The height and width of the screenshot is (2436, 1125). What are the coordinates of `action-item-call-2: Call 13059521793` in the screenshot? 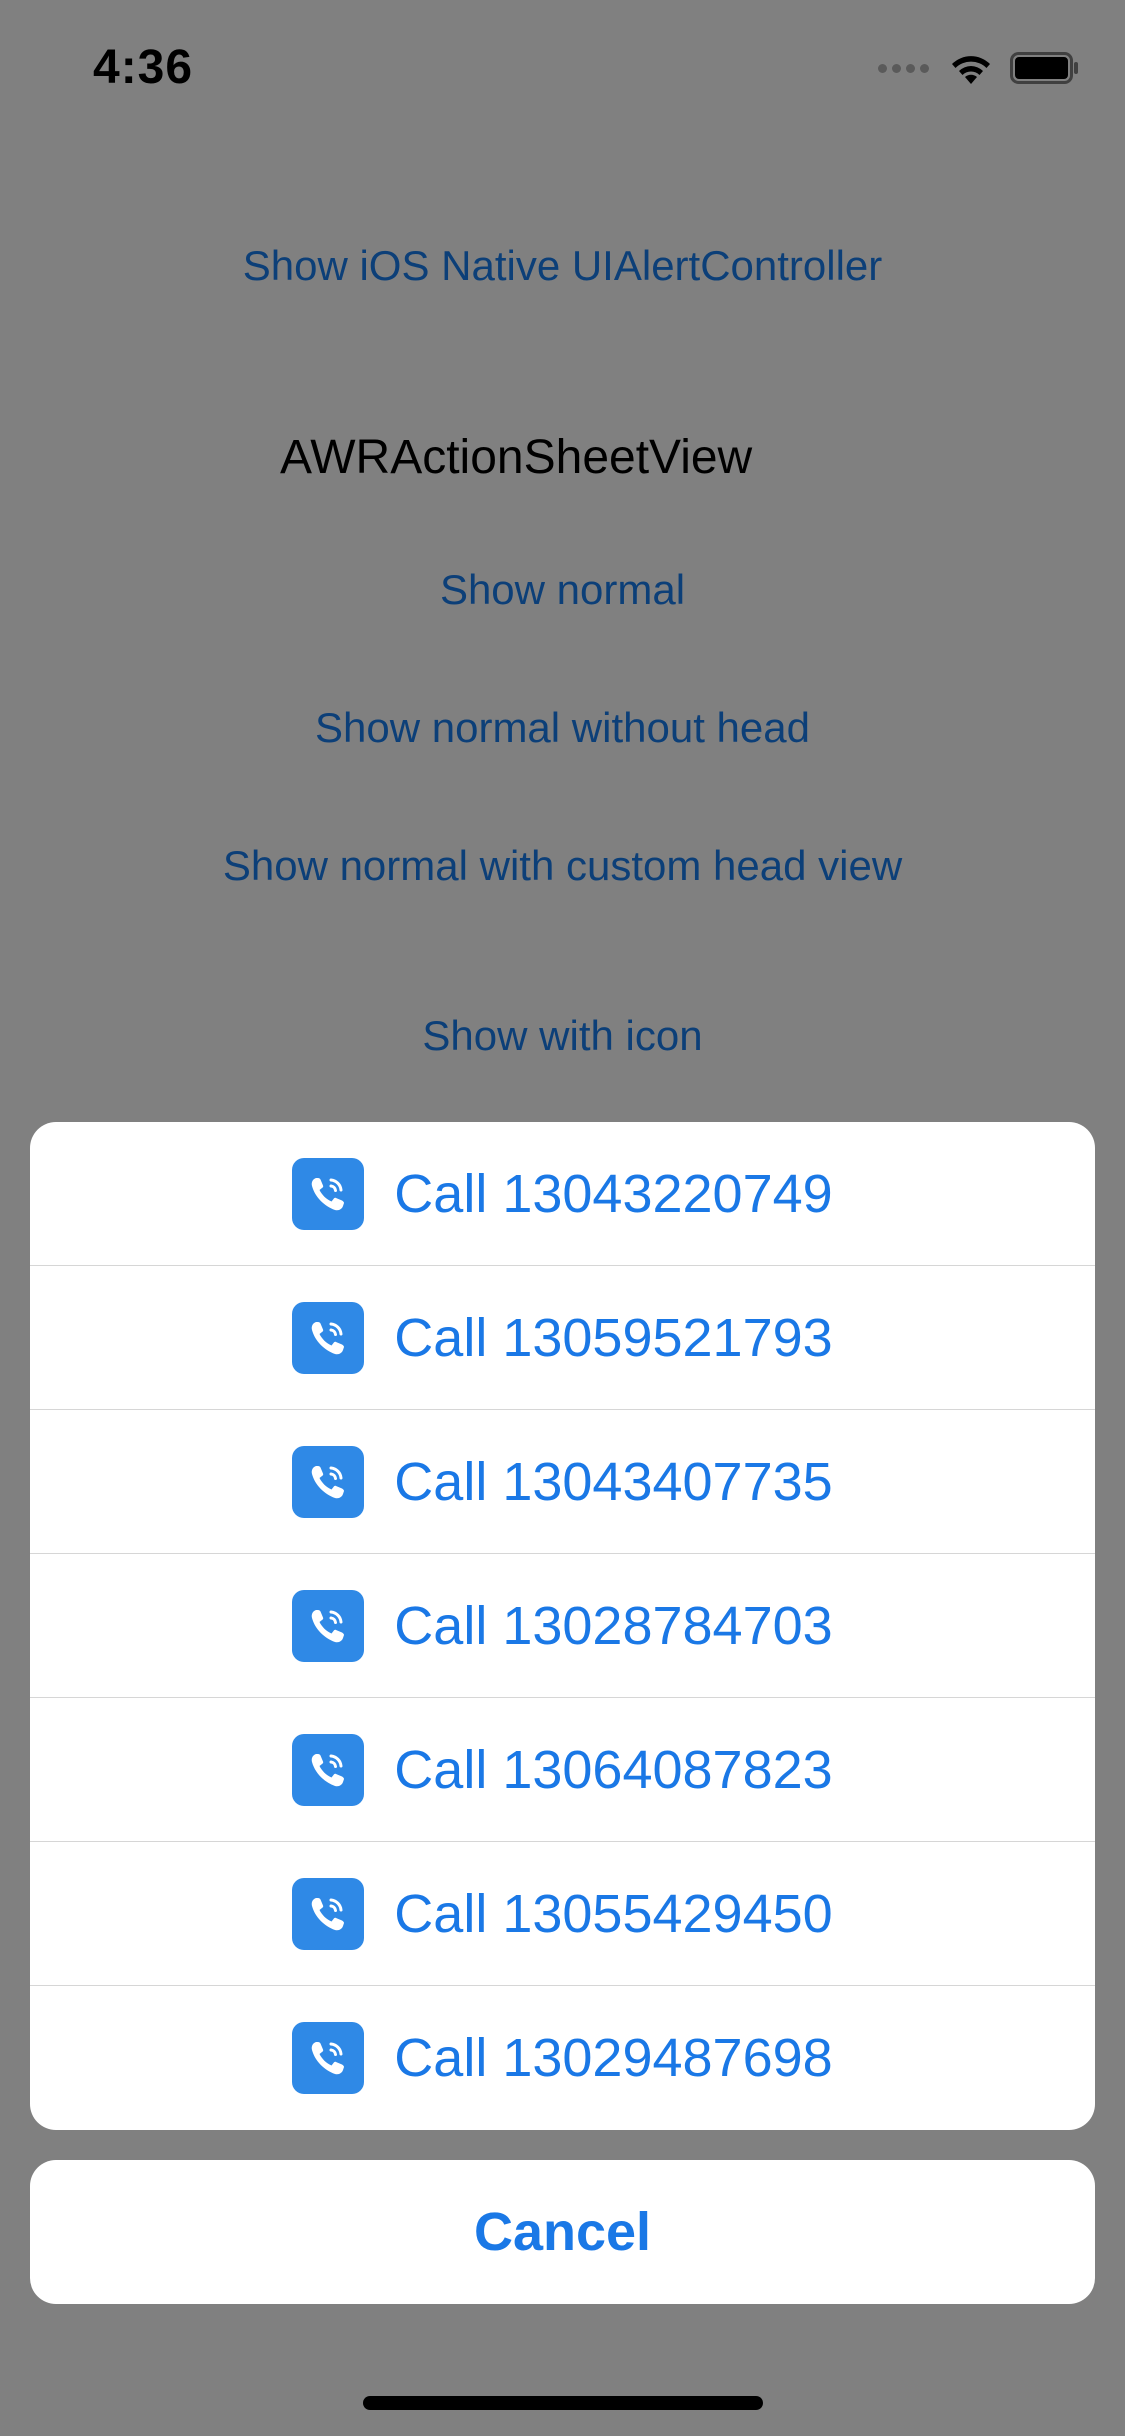 It's located at (562, 1338).